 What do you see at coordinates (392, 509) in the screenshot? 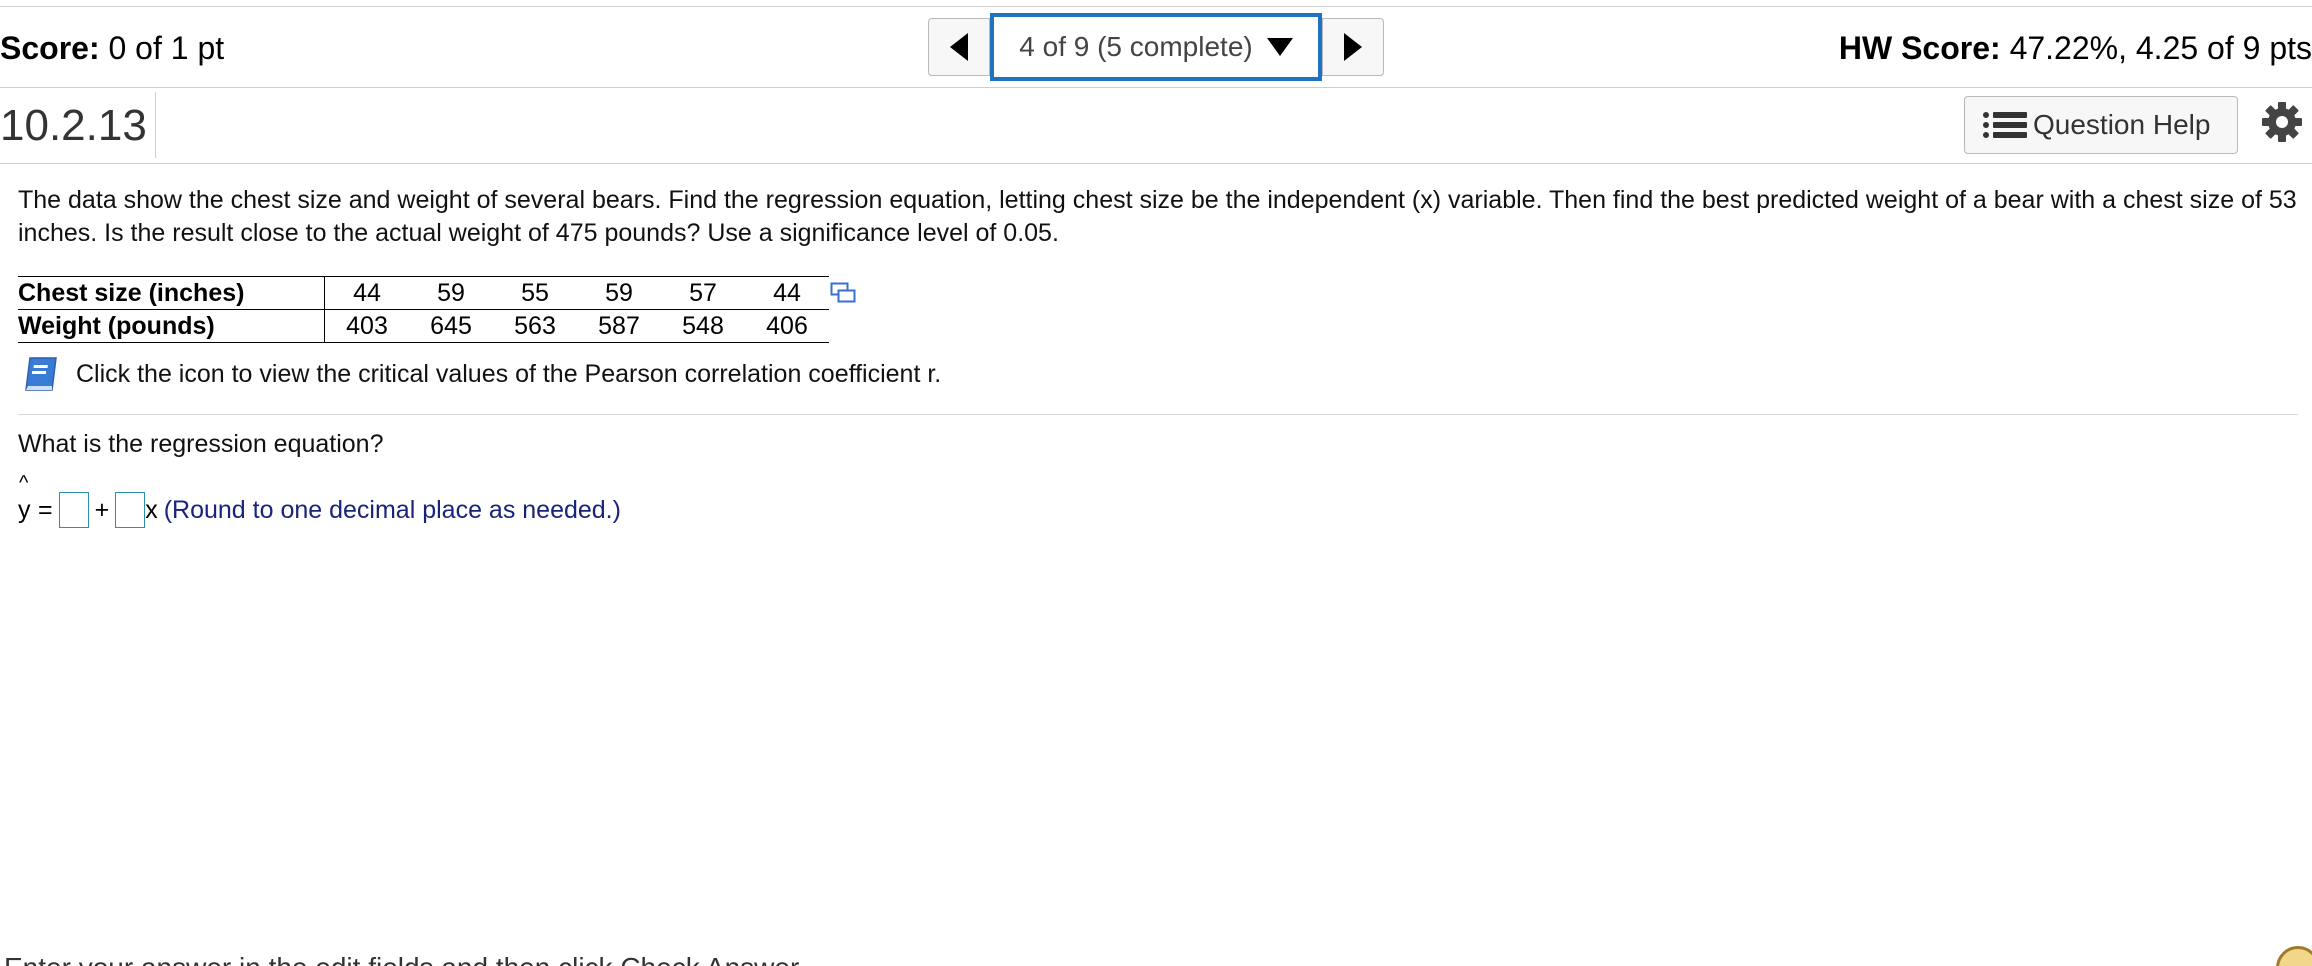
I see `rounding-hint: (Round to one decimal place as needed.)` at bounding box center [392, 509].